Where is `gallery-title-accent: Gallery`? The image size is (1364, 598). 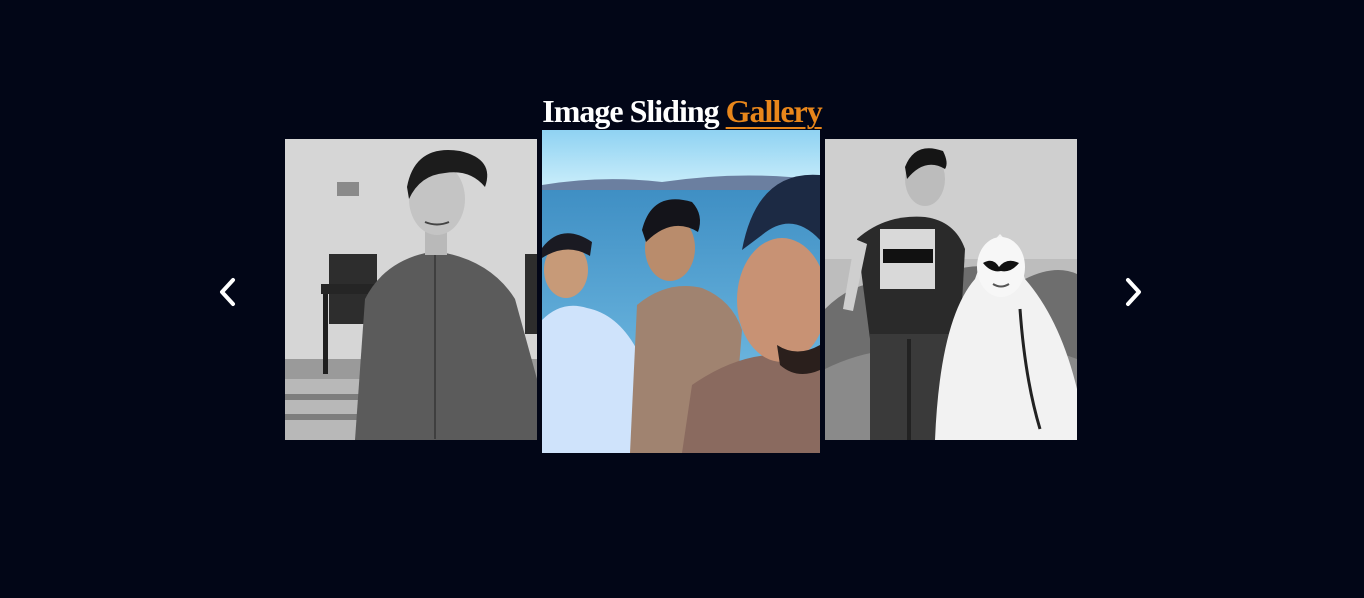 gallery-title-accent: Gallery is located at coordinates (774, 111).